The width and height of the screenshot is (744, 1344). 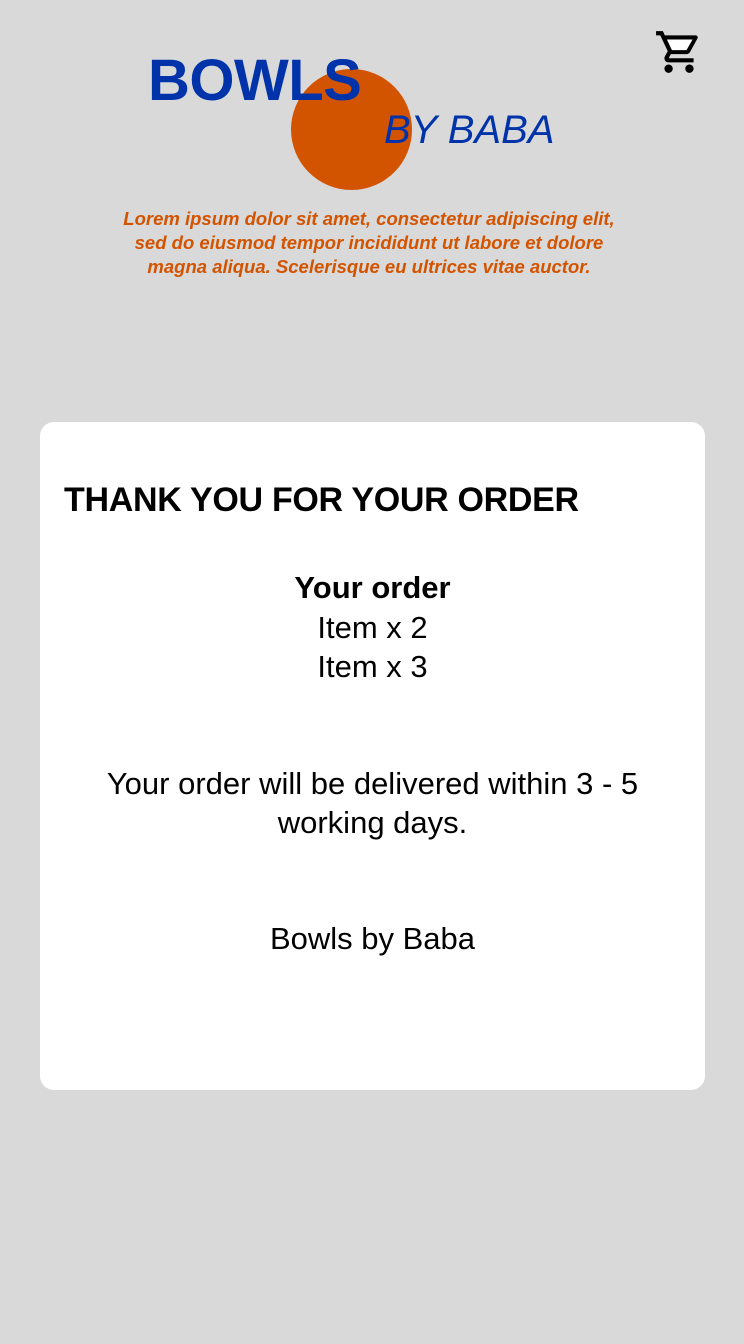 I want to click on order-item: Item x 3, so click(x=372, y=666).